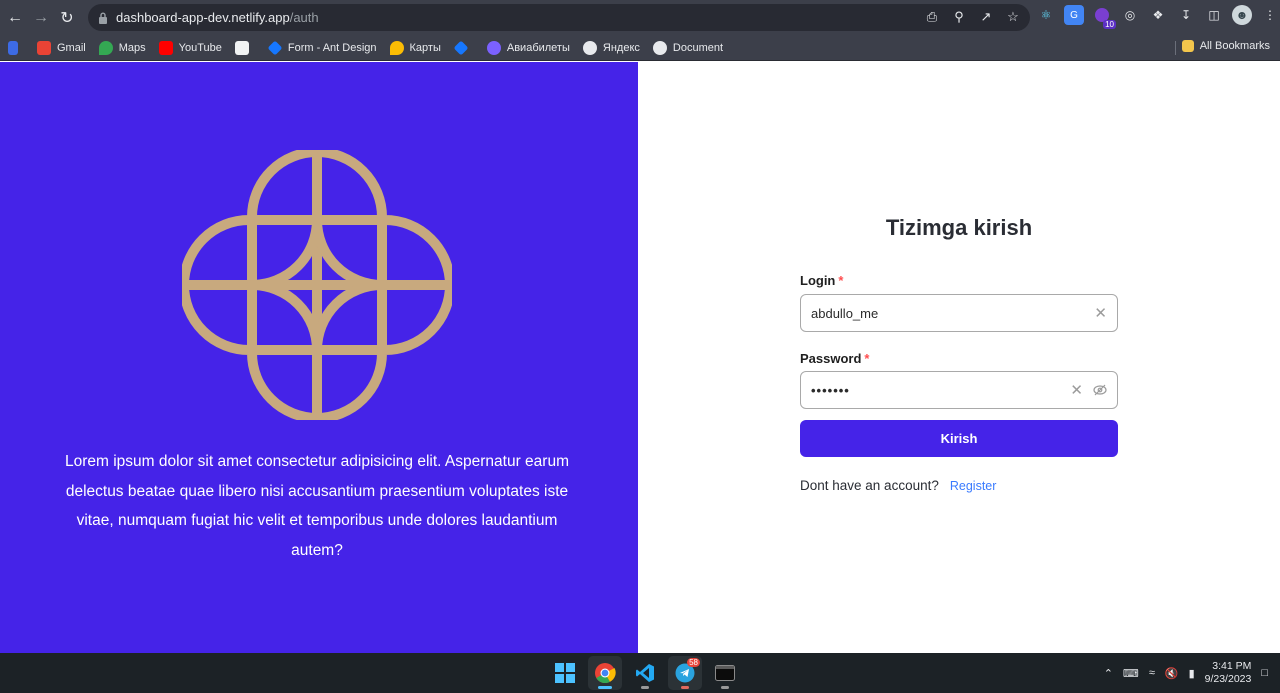 This screenshot has width=1280, height=693. I want to click on os-taskbar: 58 ⌃ ⌨ ≈ 🔇 ▮ 3:41 PM 9/23/2023 □, so click(640, 673).